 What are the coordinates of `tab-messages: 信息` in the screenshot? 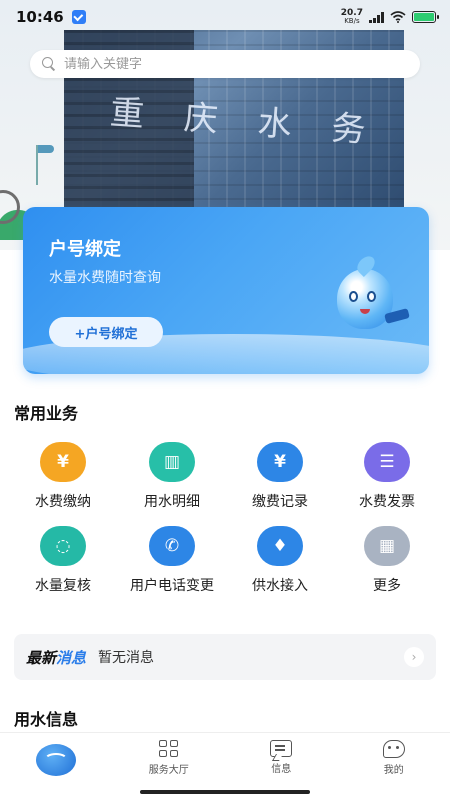 It's located at (281, 757).